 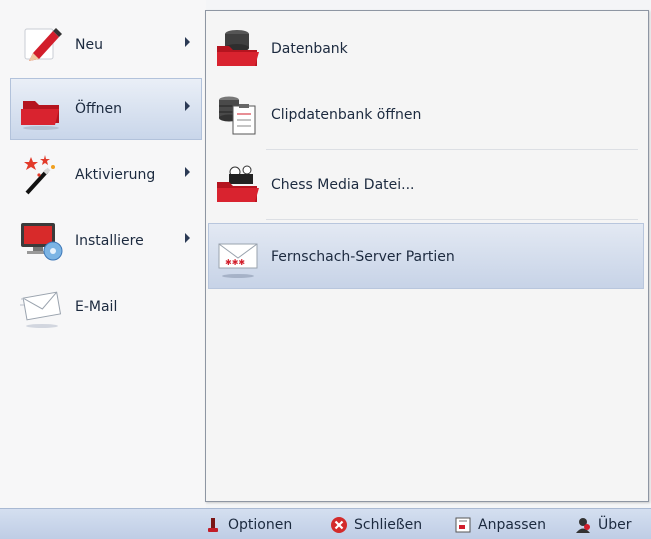 I want to click on close-button: Schließen, so click(x=376, y=525).